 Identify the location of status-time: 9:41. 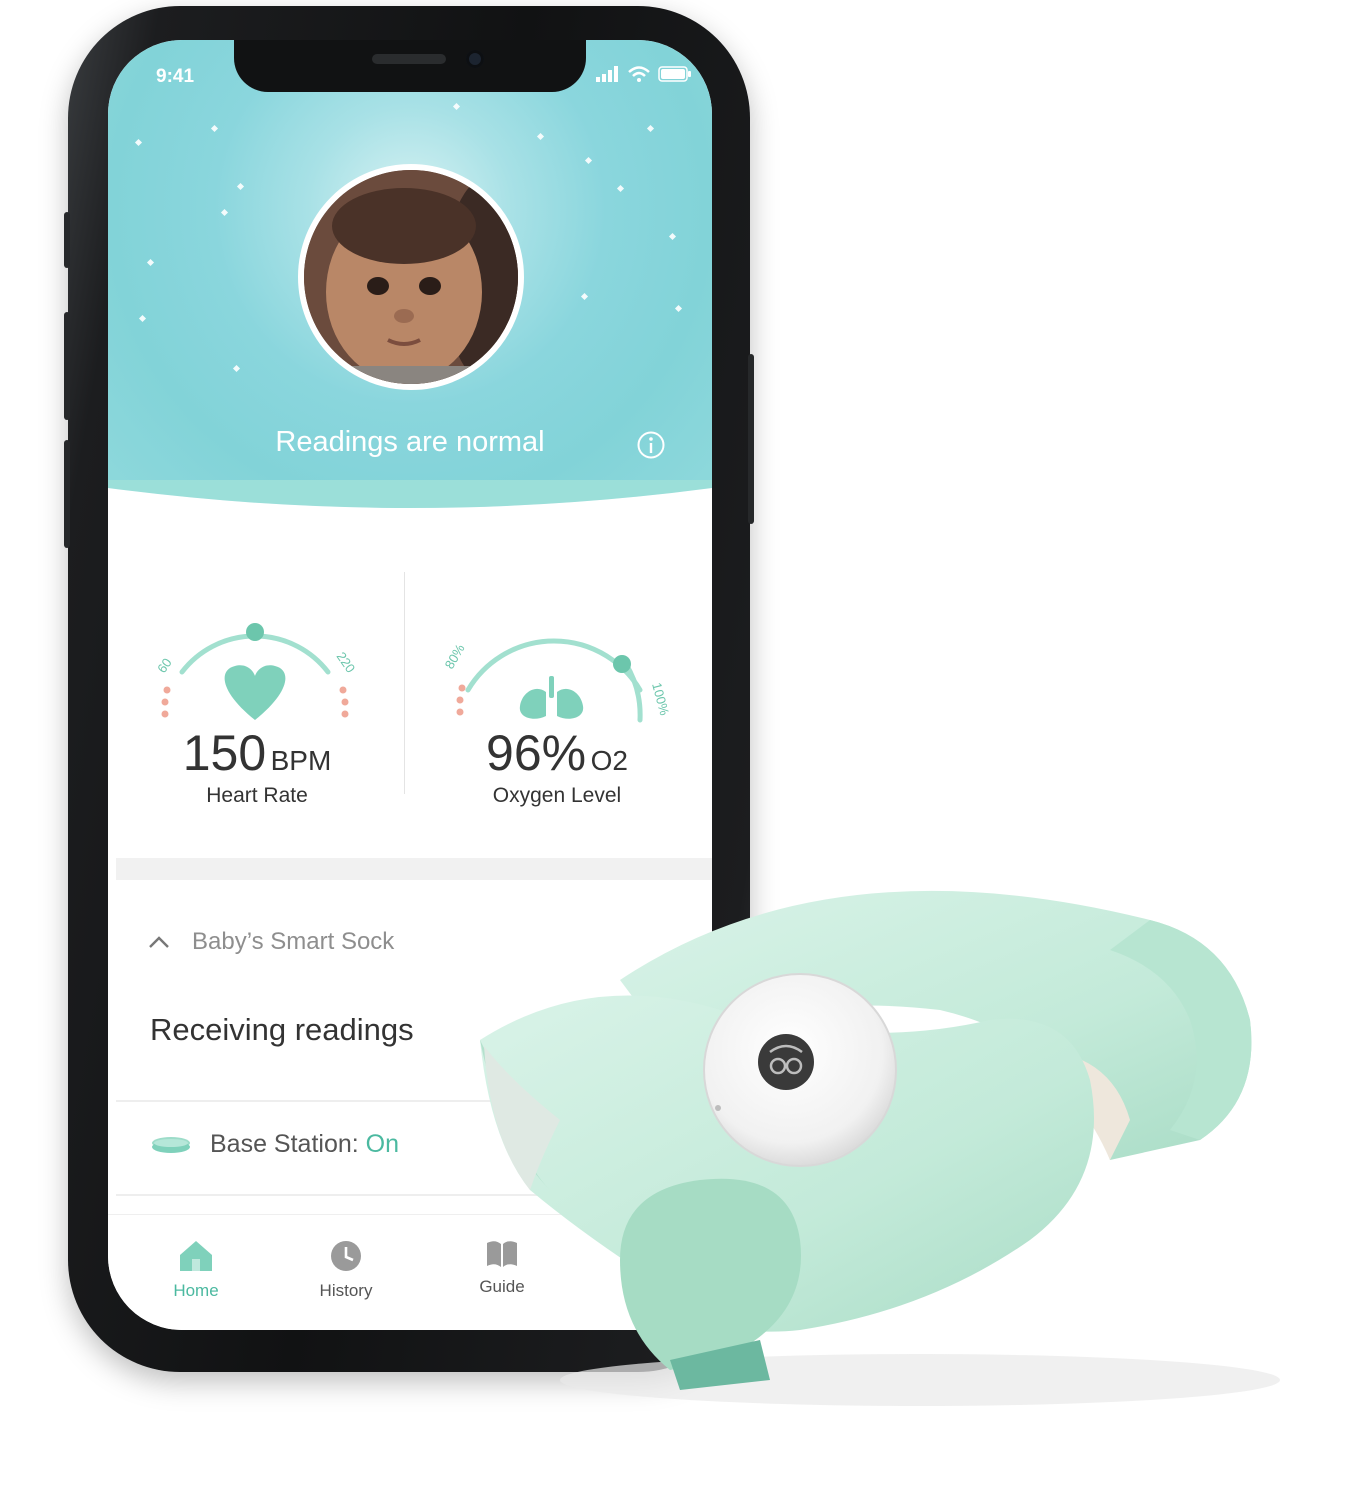
(175, 76).